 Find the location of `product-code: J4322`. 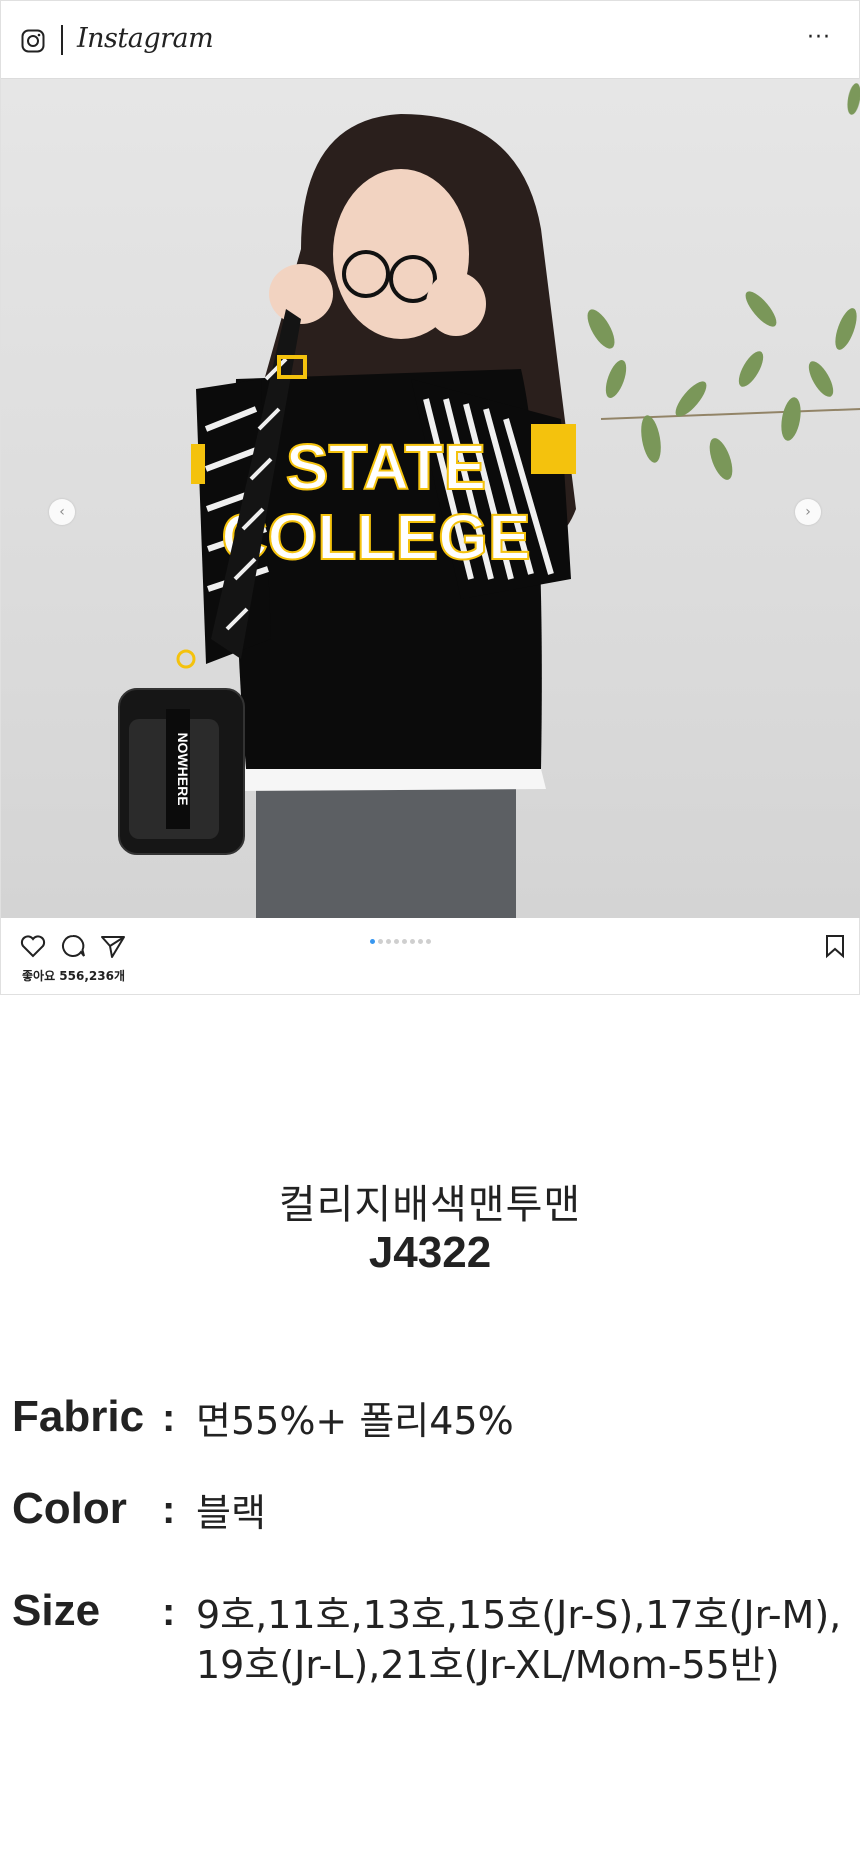

product-code: J4322 is located at coordinates (430, 1252).